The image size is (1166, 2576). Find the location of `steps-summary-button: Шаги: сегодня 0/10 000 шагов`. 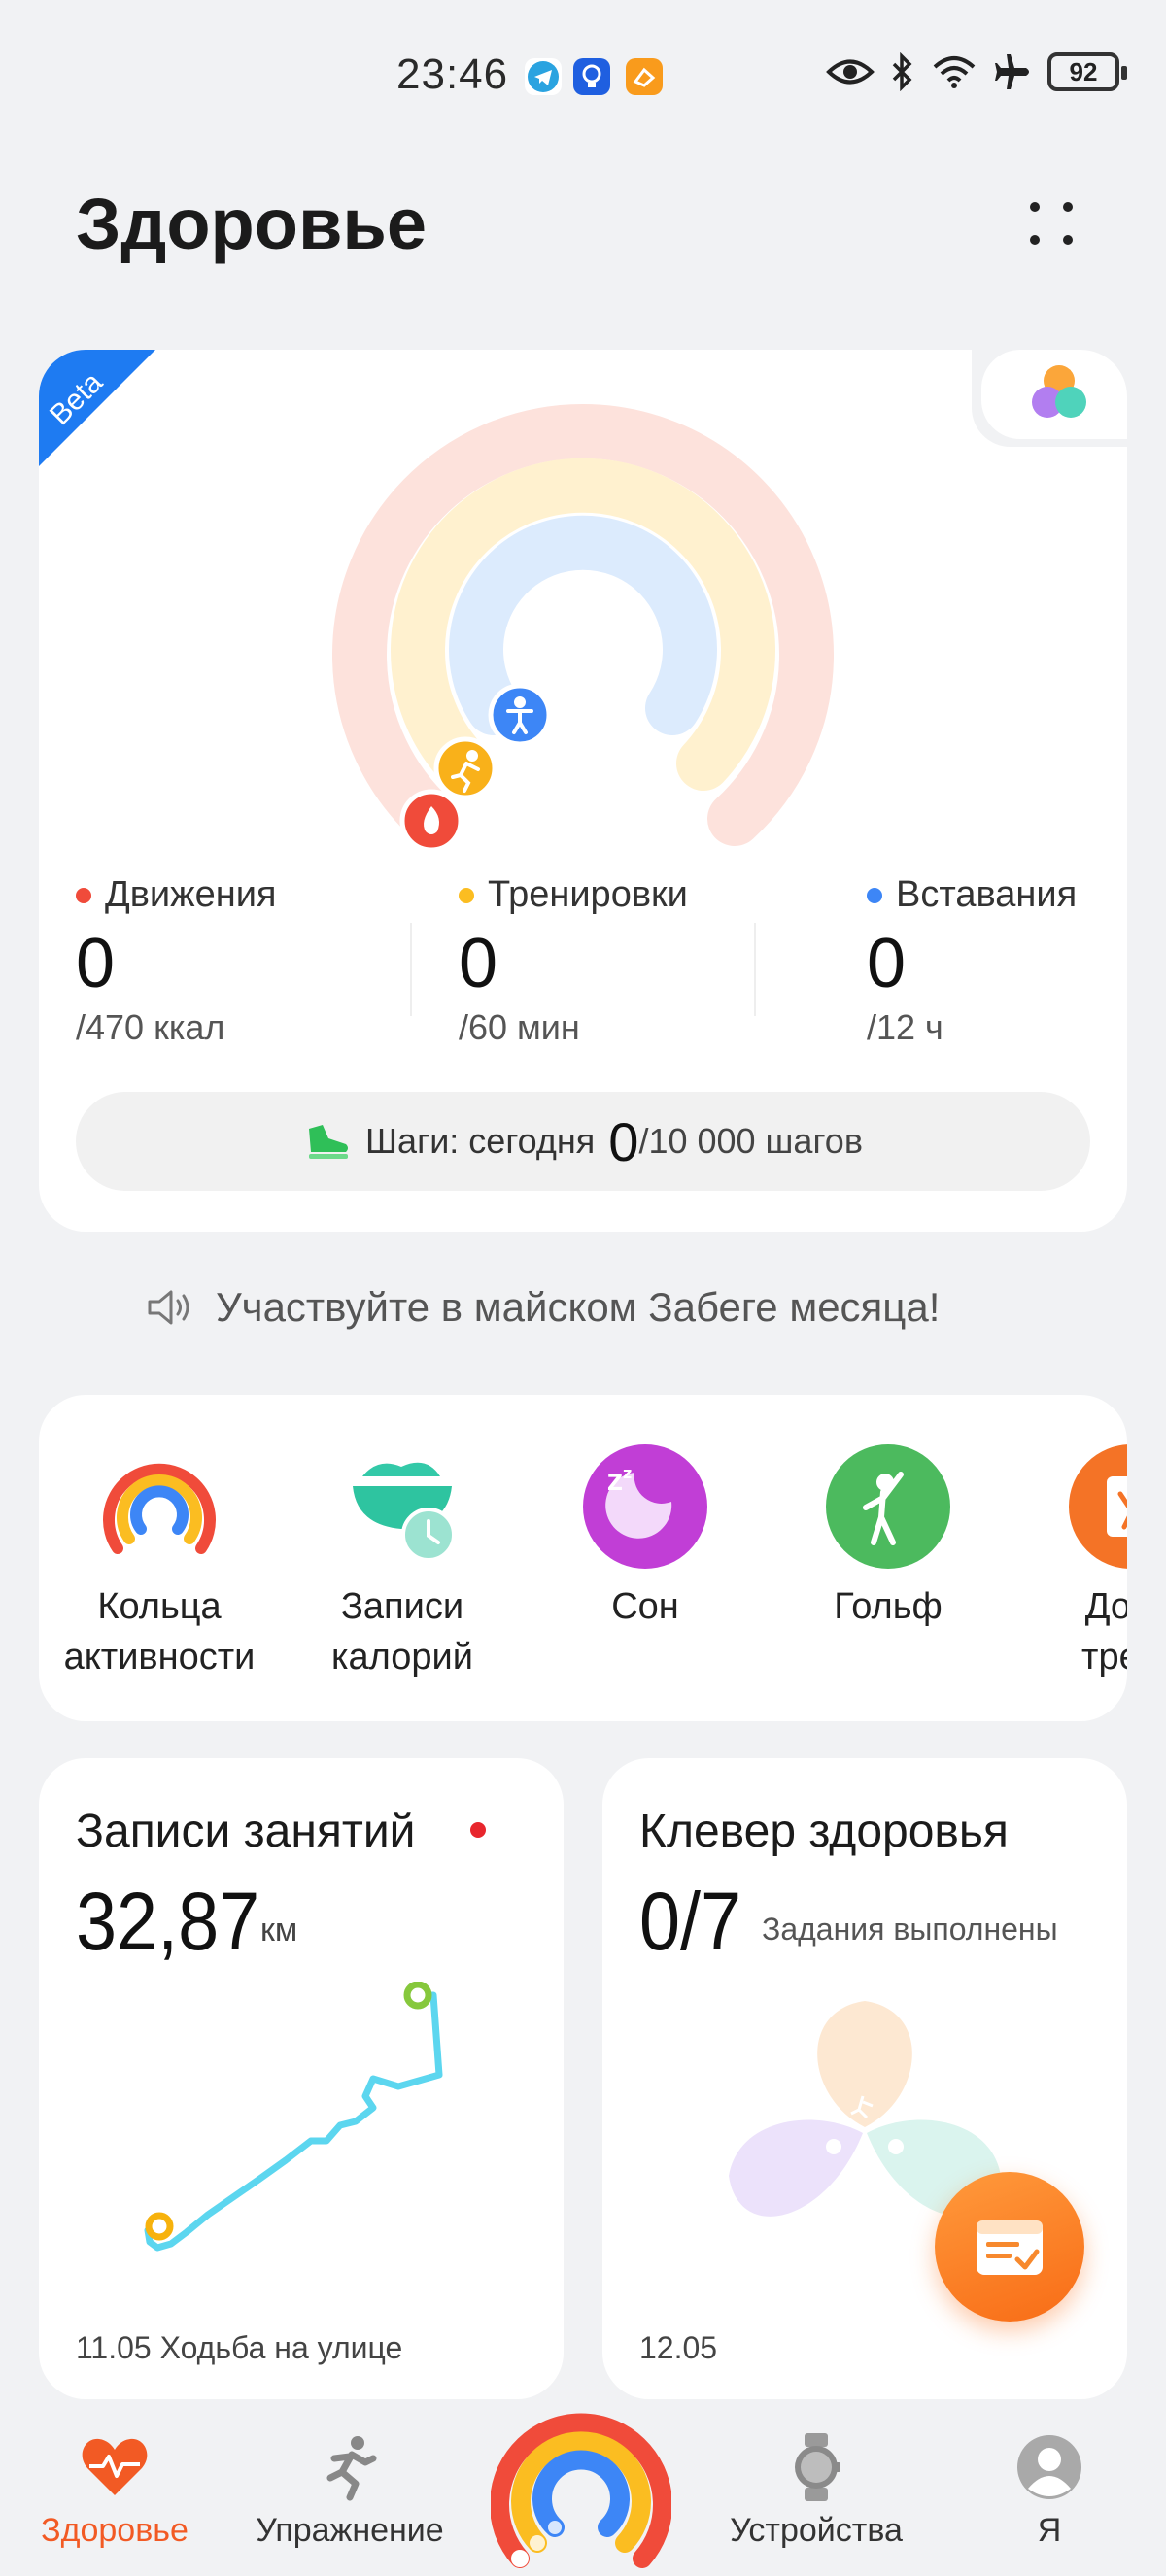

steps-summary-button: Шаги: сегодня 0/10 000 шагов is located at coordinates (583, 1141).